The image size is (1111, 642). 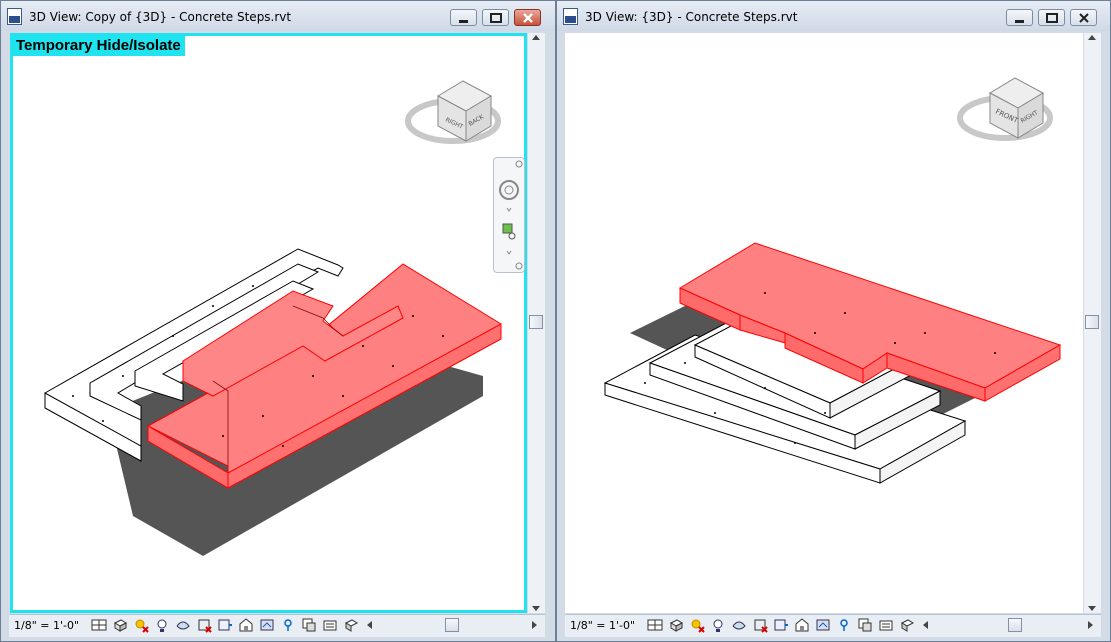 I want to click on right-title-bar: 3D View: {3D} - Concrete Steps.rvt, so click(x=833, y=16).